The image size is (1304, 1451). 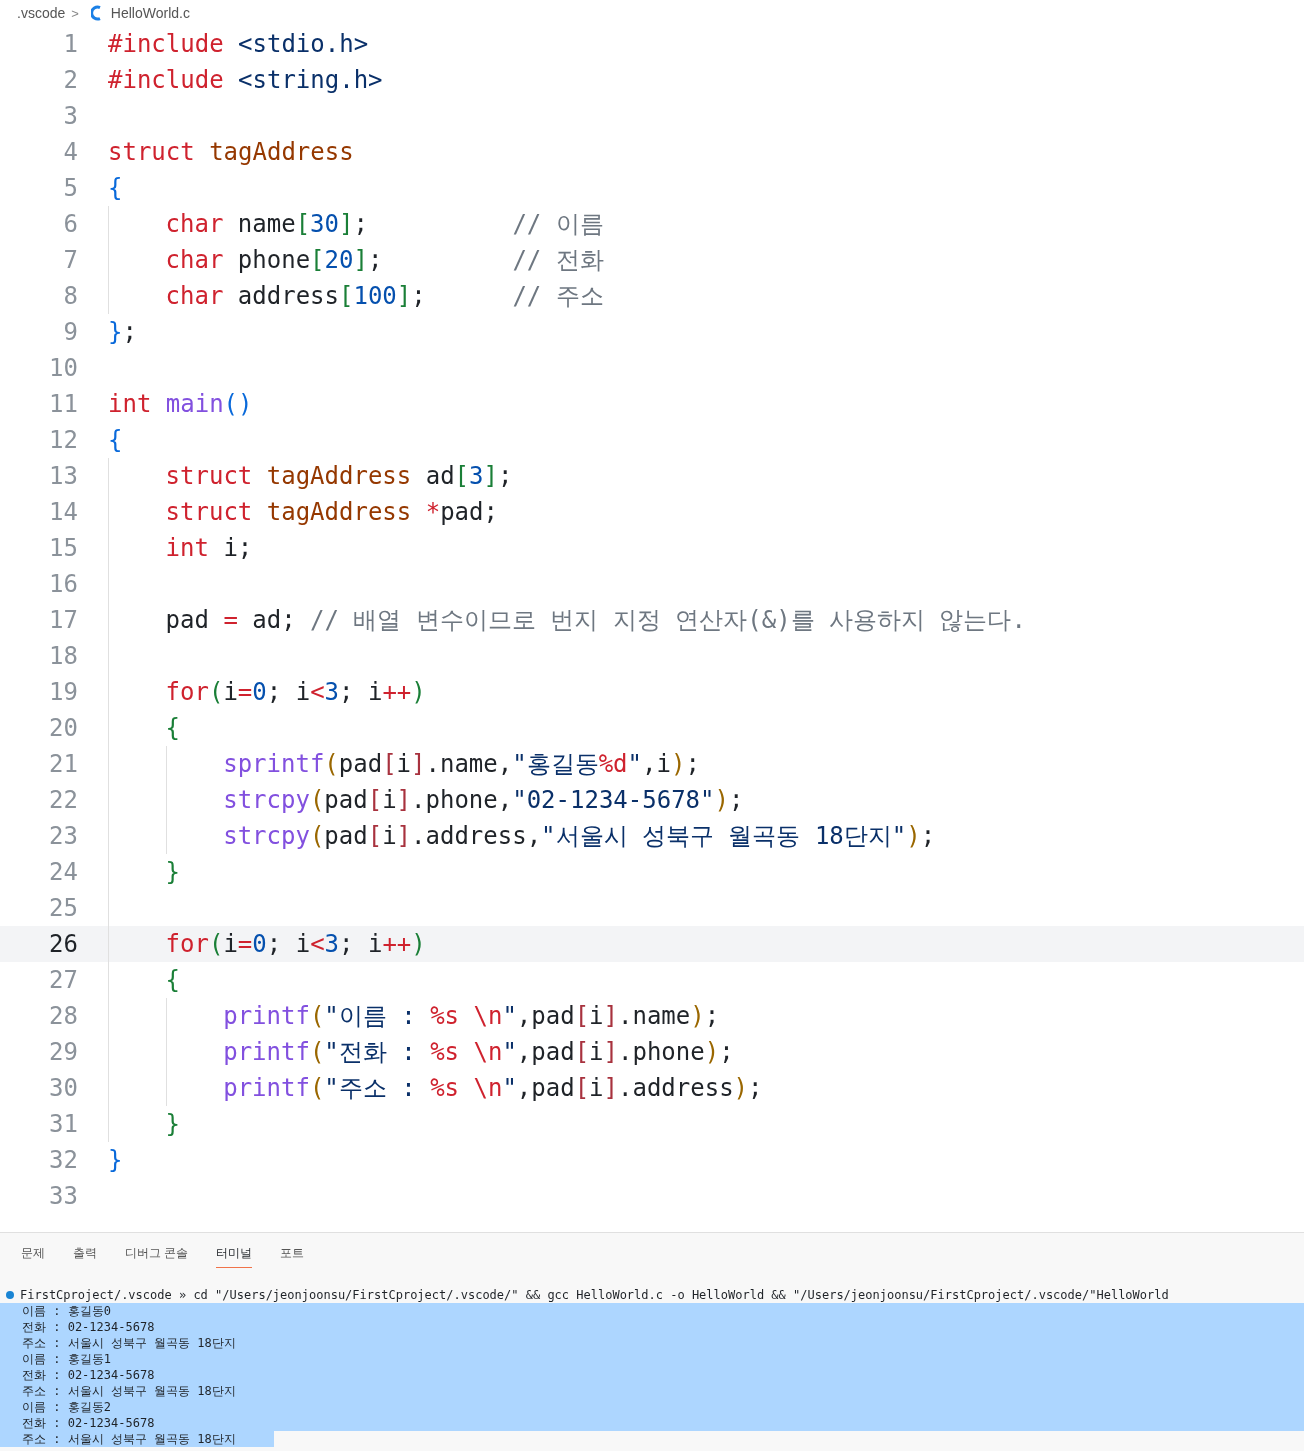 What do you see at coordinates (439, 476) in the screenshot?
I see `code-text: ad` at bounding box center [439, 476].